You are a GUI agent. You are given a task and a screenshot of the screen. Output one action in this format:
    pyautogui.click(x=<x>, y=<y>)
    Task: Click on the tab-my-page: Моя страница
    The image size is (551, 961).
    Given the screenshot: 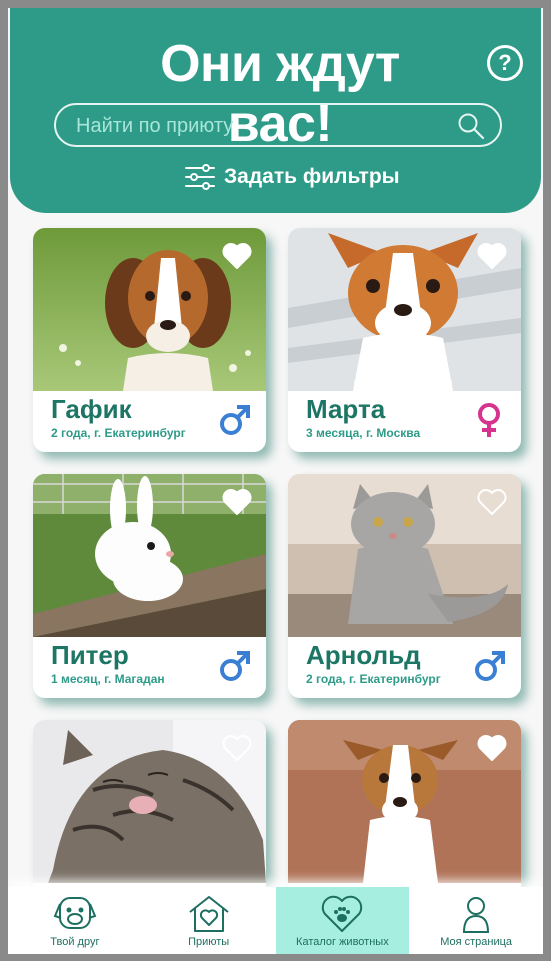 What is the action you would take?
    pyautogui.click(x=476, y=920)
    